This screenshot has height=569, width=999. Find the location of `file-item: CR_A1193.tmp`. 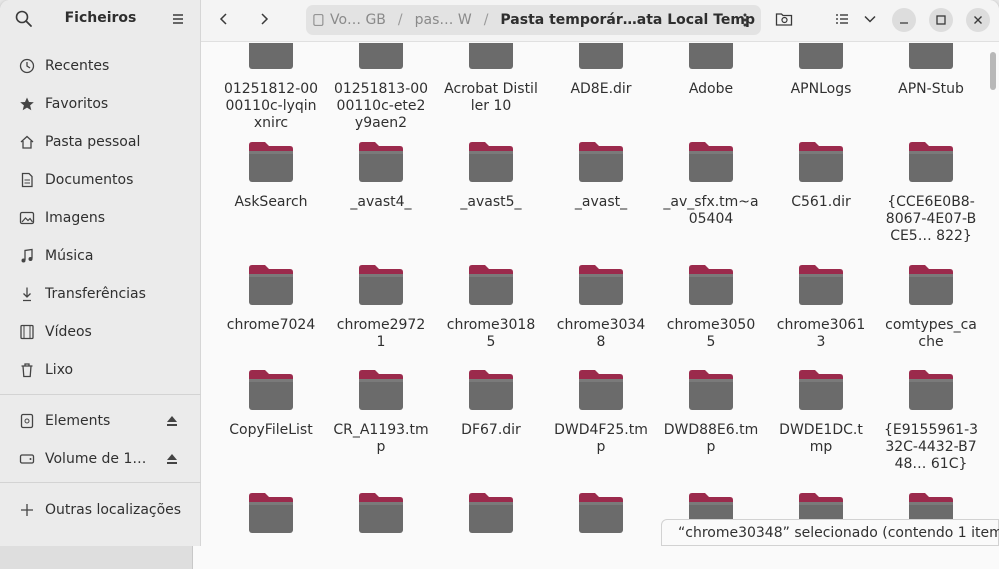

file-item: CR_A1193.tmp is located at coordinates (381, 412).